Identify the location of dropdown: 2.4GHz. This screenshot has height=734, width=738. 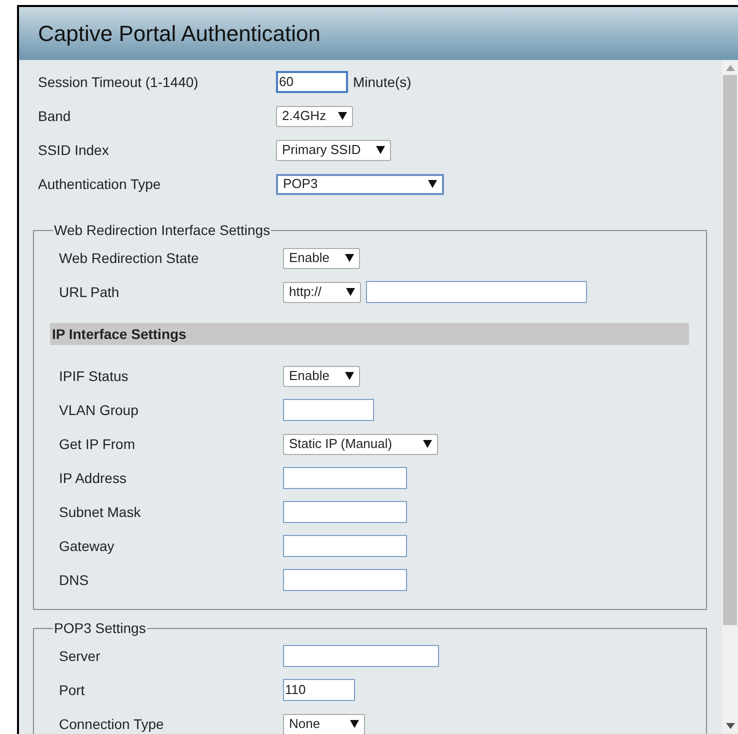
(314, 116).